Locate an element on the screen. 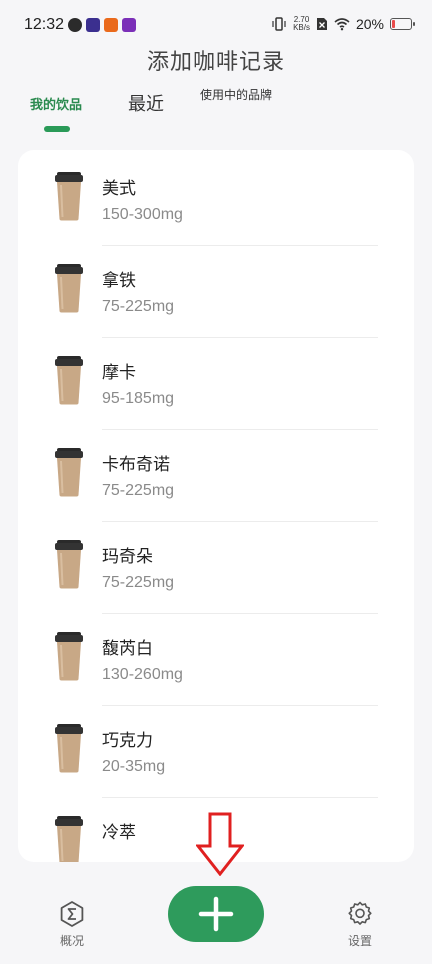 The image size is (432, 964). tab-brands-in-use: 使用中的品牌 is located at coordinates (236, 95).